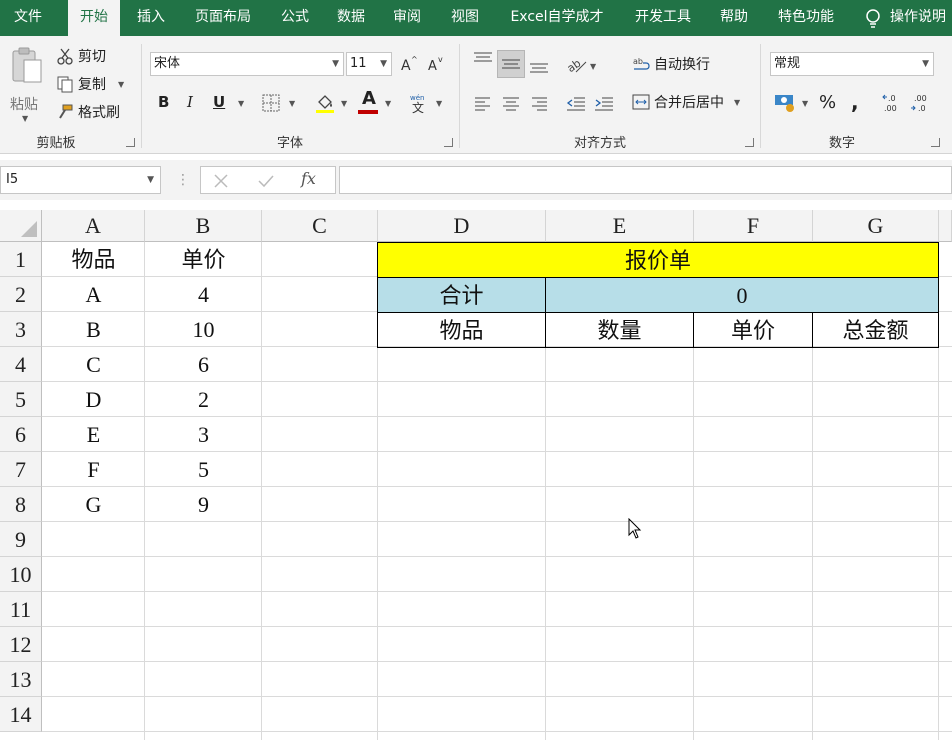 This screenshot has width=952, height=740. Describe the element at coordinates (203, 259) in the screenshot. I see `cell-b1: 单价` at that location.